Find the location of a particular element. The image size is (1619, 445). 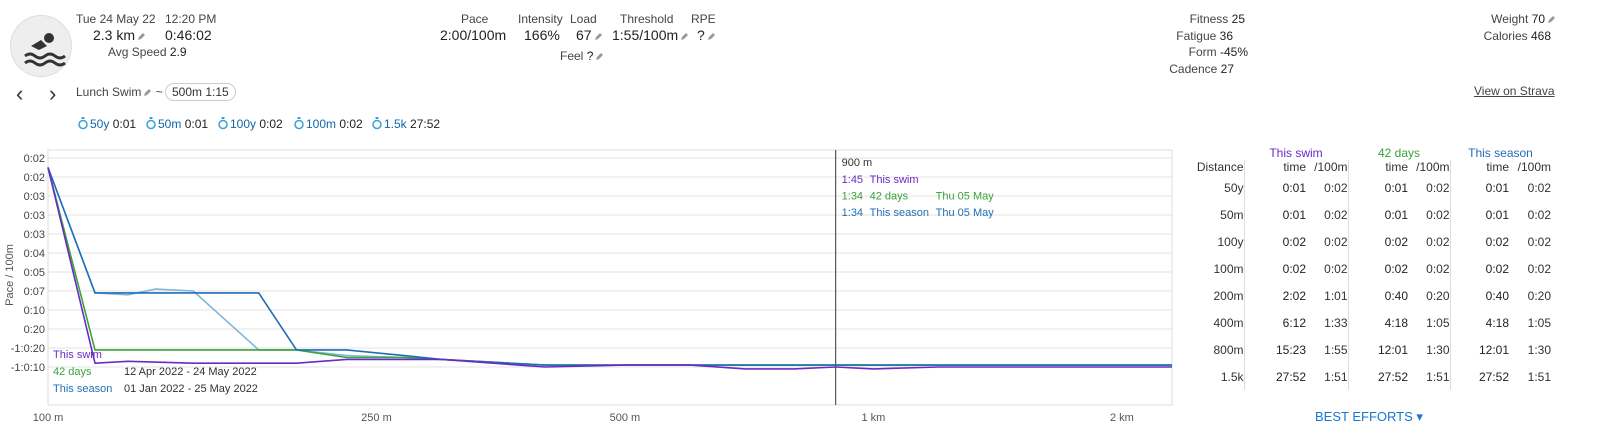

distance-cell: 50m is located at coordinates (1232, 214).